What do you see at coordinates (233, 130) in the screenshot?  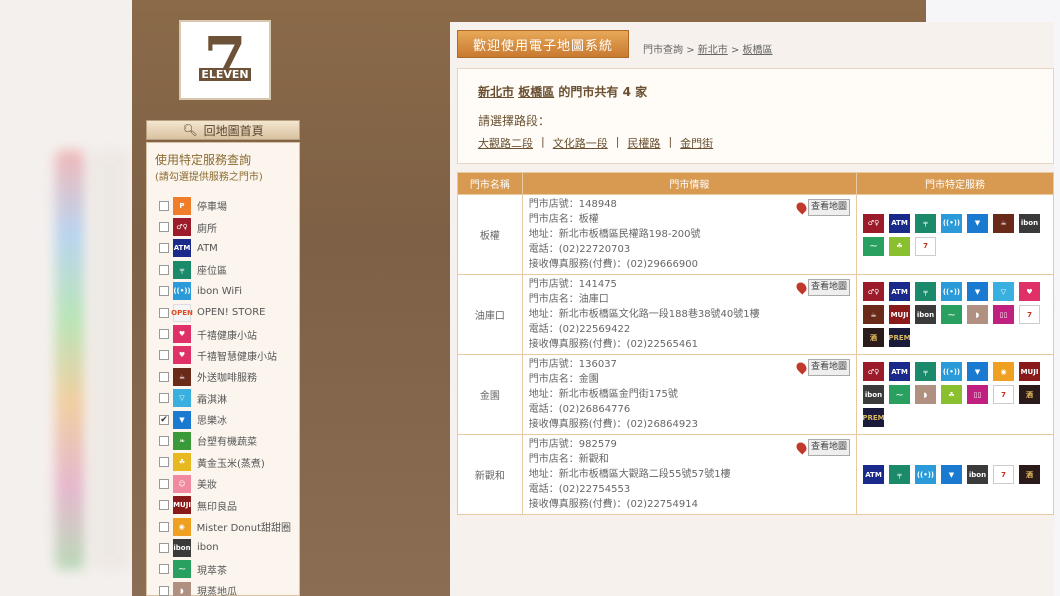 I see `map-home-label: 回地圖首頁` at bounding box center [233, 130].